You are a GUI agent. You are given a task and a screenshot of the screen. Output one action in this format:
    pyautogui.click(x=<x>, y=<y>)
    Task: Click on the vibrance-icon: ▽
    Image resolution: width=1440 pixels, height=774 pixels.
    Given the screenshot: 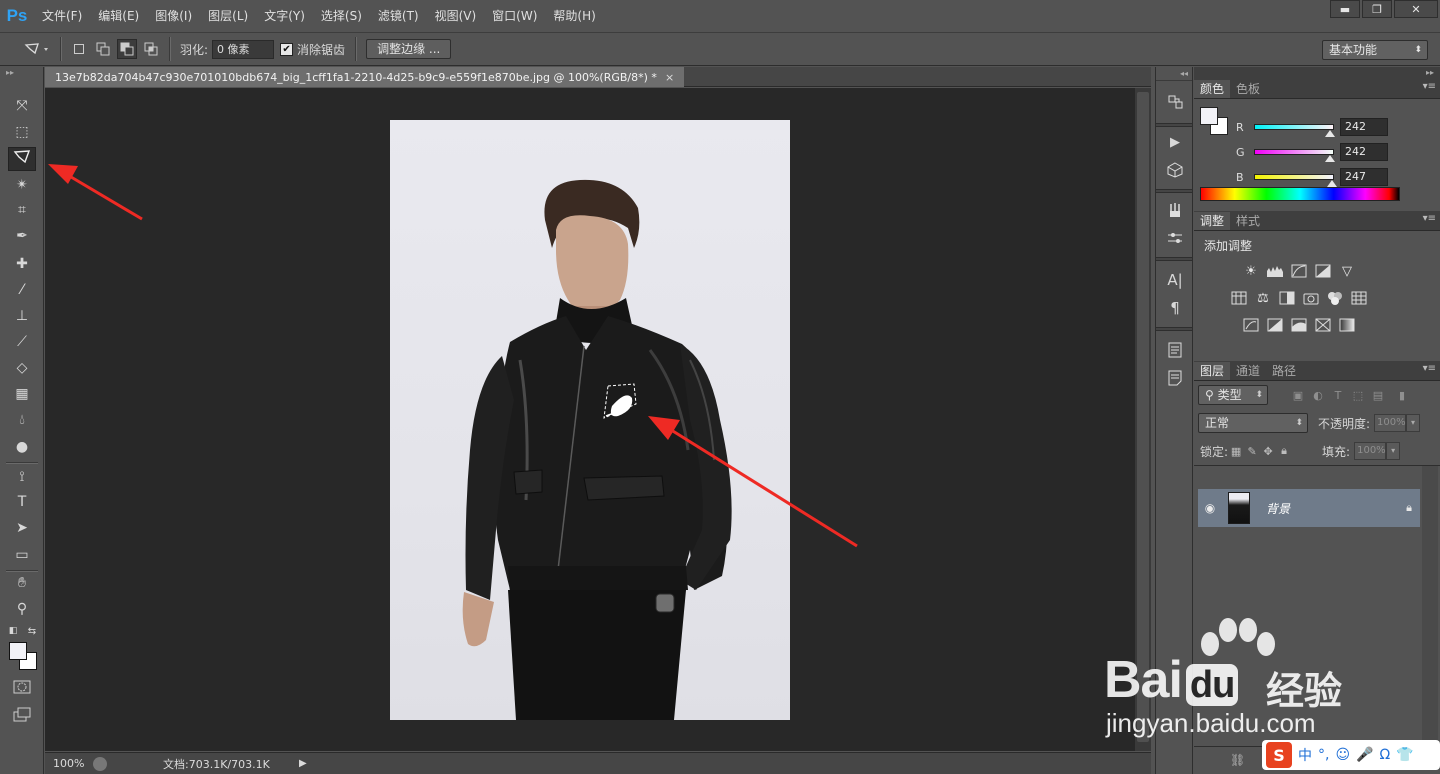 What is the action you would take?
    pyautogui.click(x=1347, y=271)
    